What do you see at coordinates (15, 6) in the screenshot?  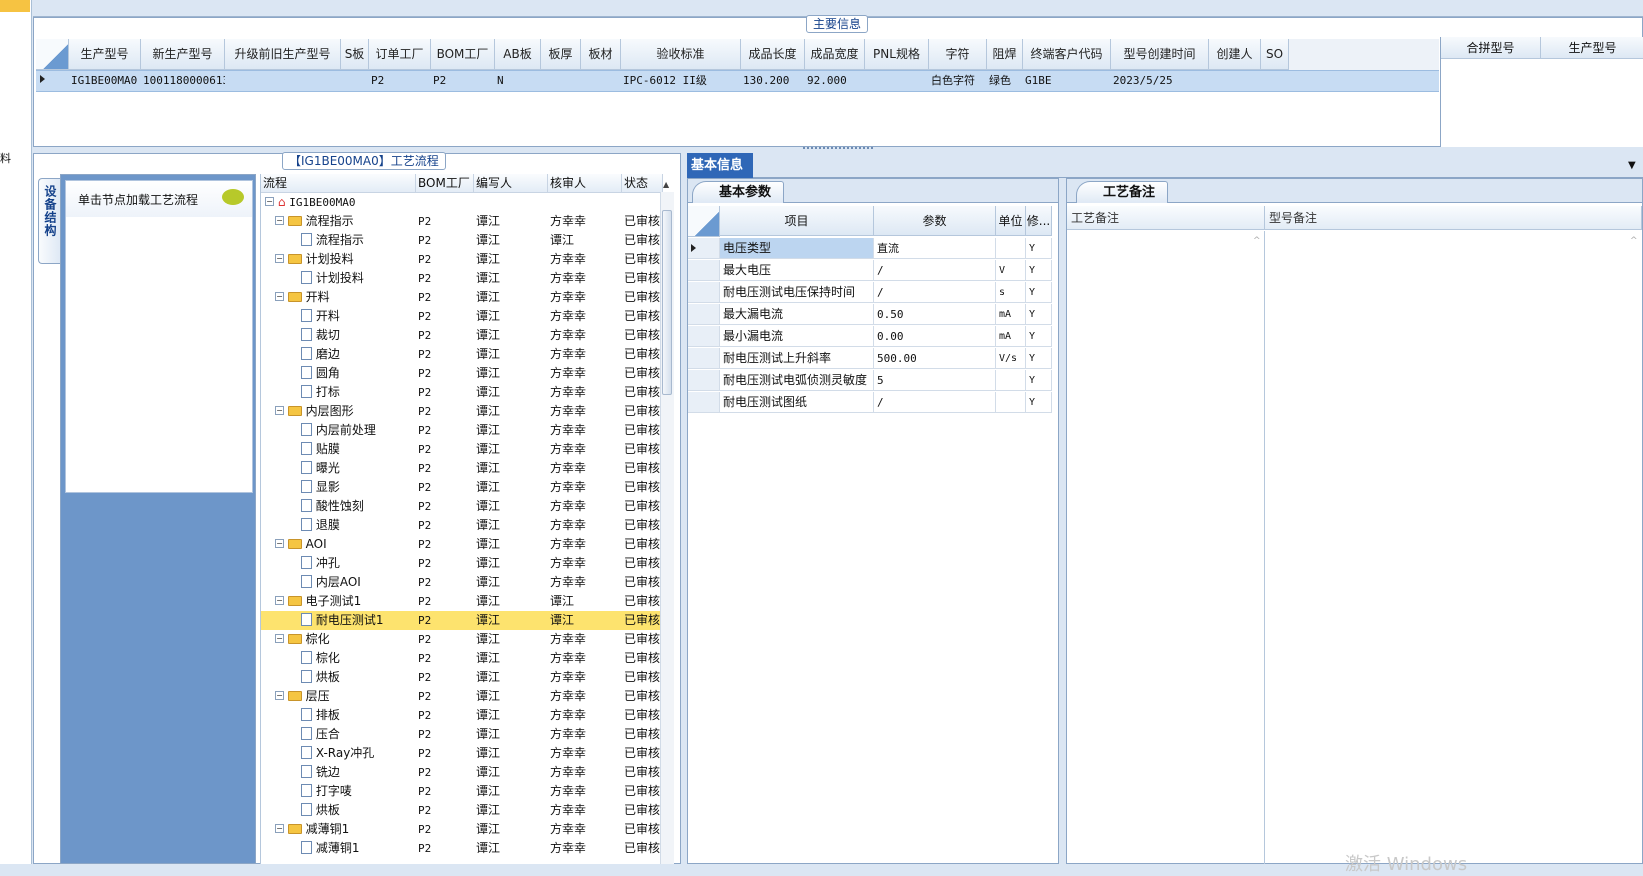 I see `left-strip-selection` at bounding box center [15, 6].